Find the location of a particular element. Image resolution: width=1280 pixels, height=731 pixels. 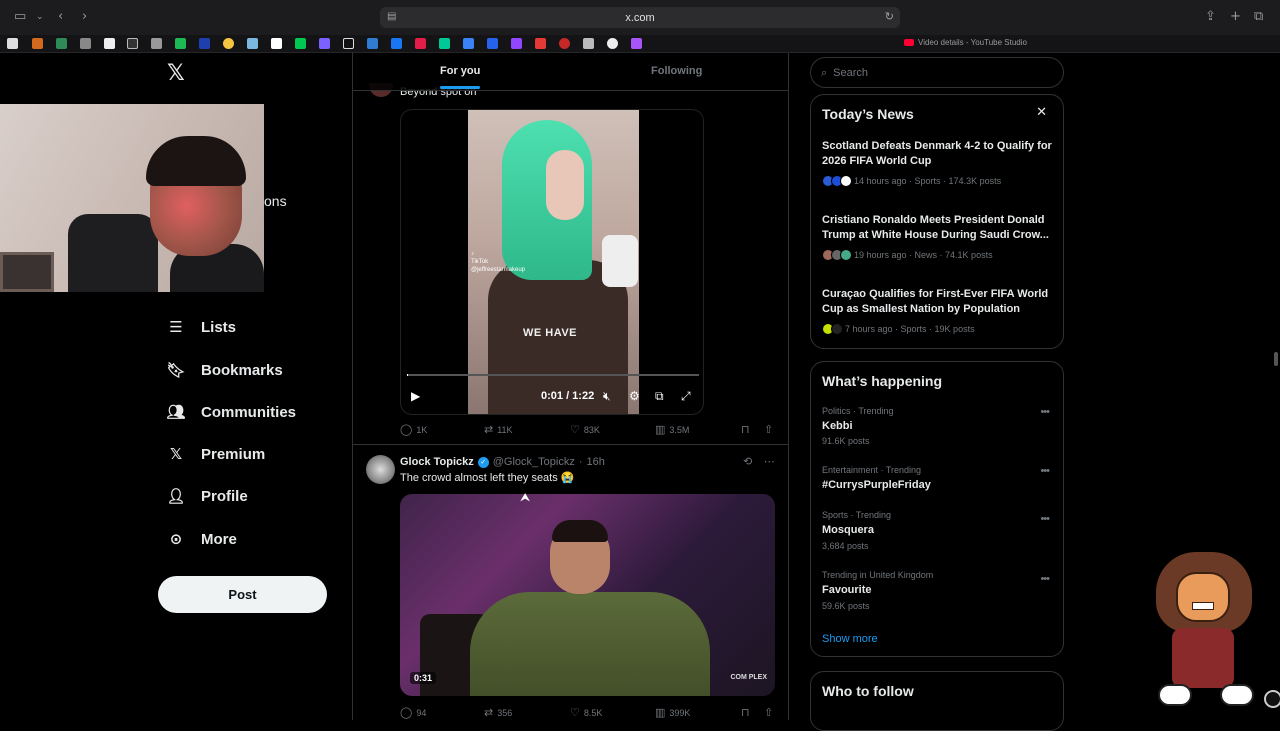

play-icon: ▶ is located at coordinates (415, 396).